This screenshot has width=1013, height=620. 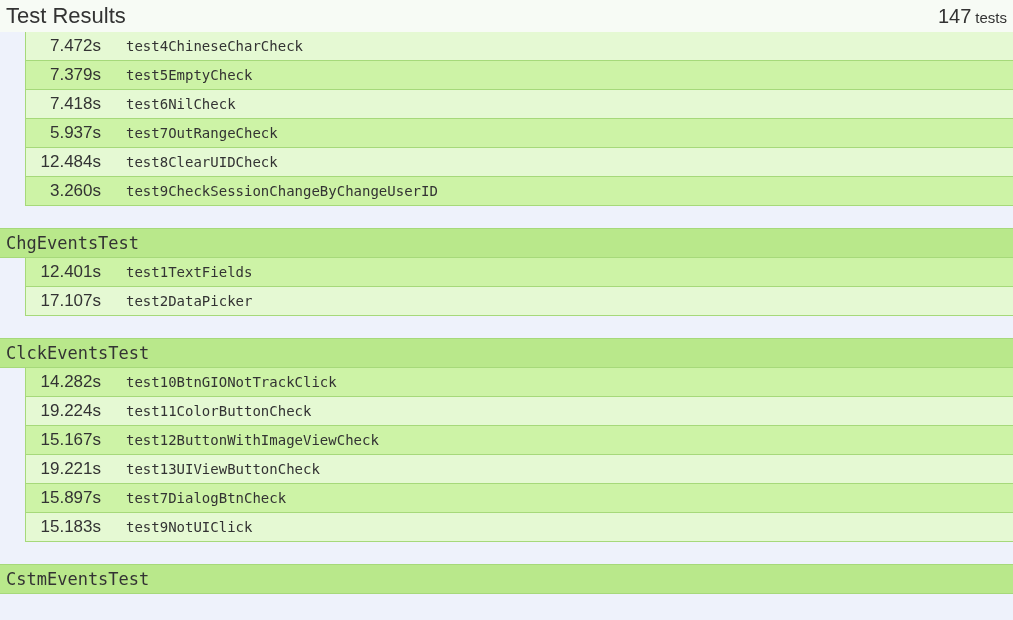 I want to click on test-count-unit: tests, so click(x=991, y=17).